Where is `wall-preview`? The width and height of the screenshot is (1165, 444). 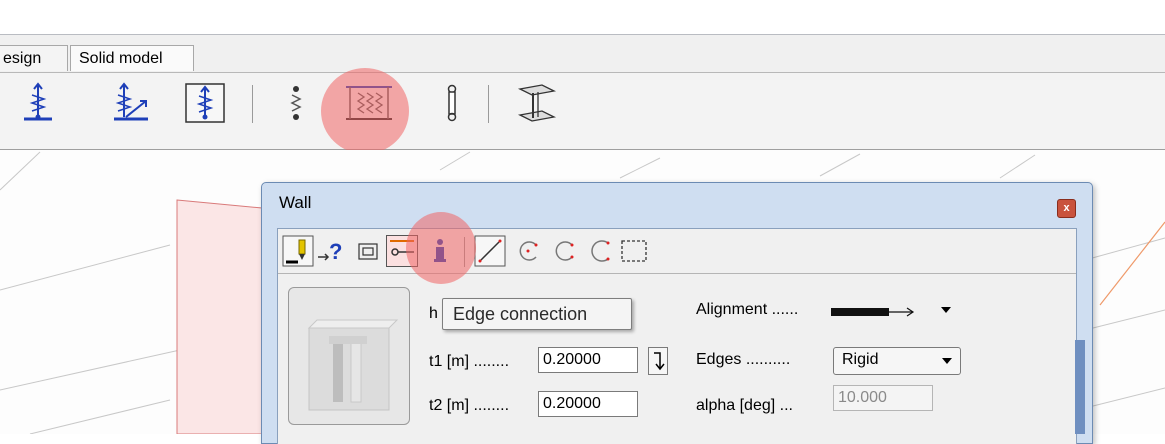
wall-preview is located at coordinates (349, 356).